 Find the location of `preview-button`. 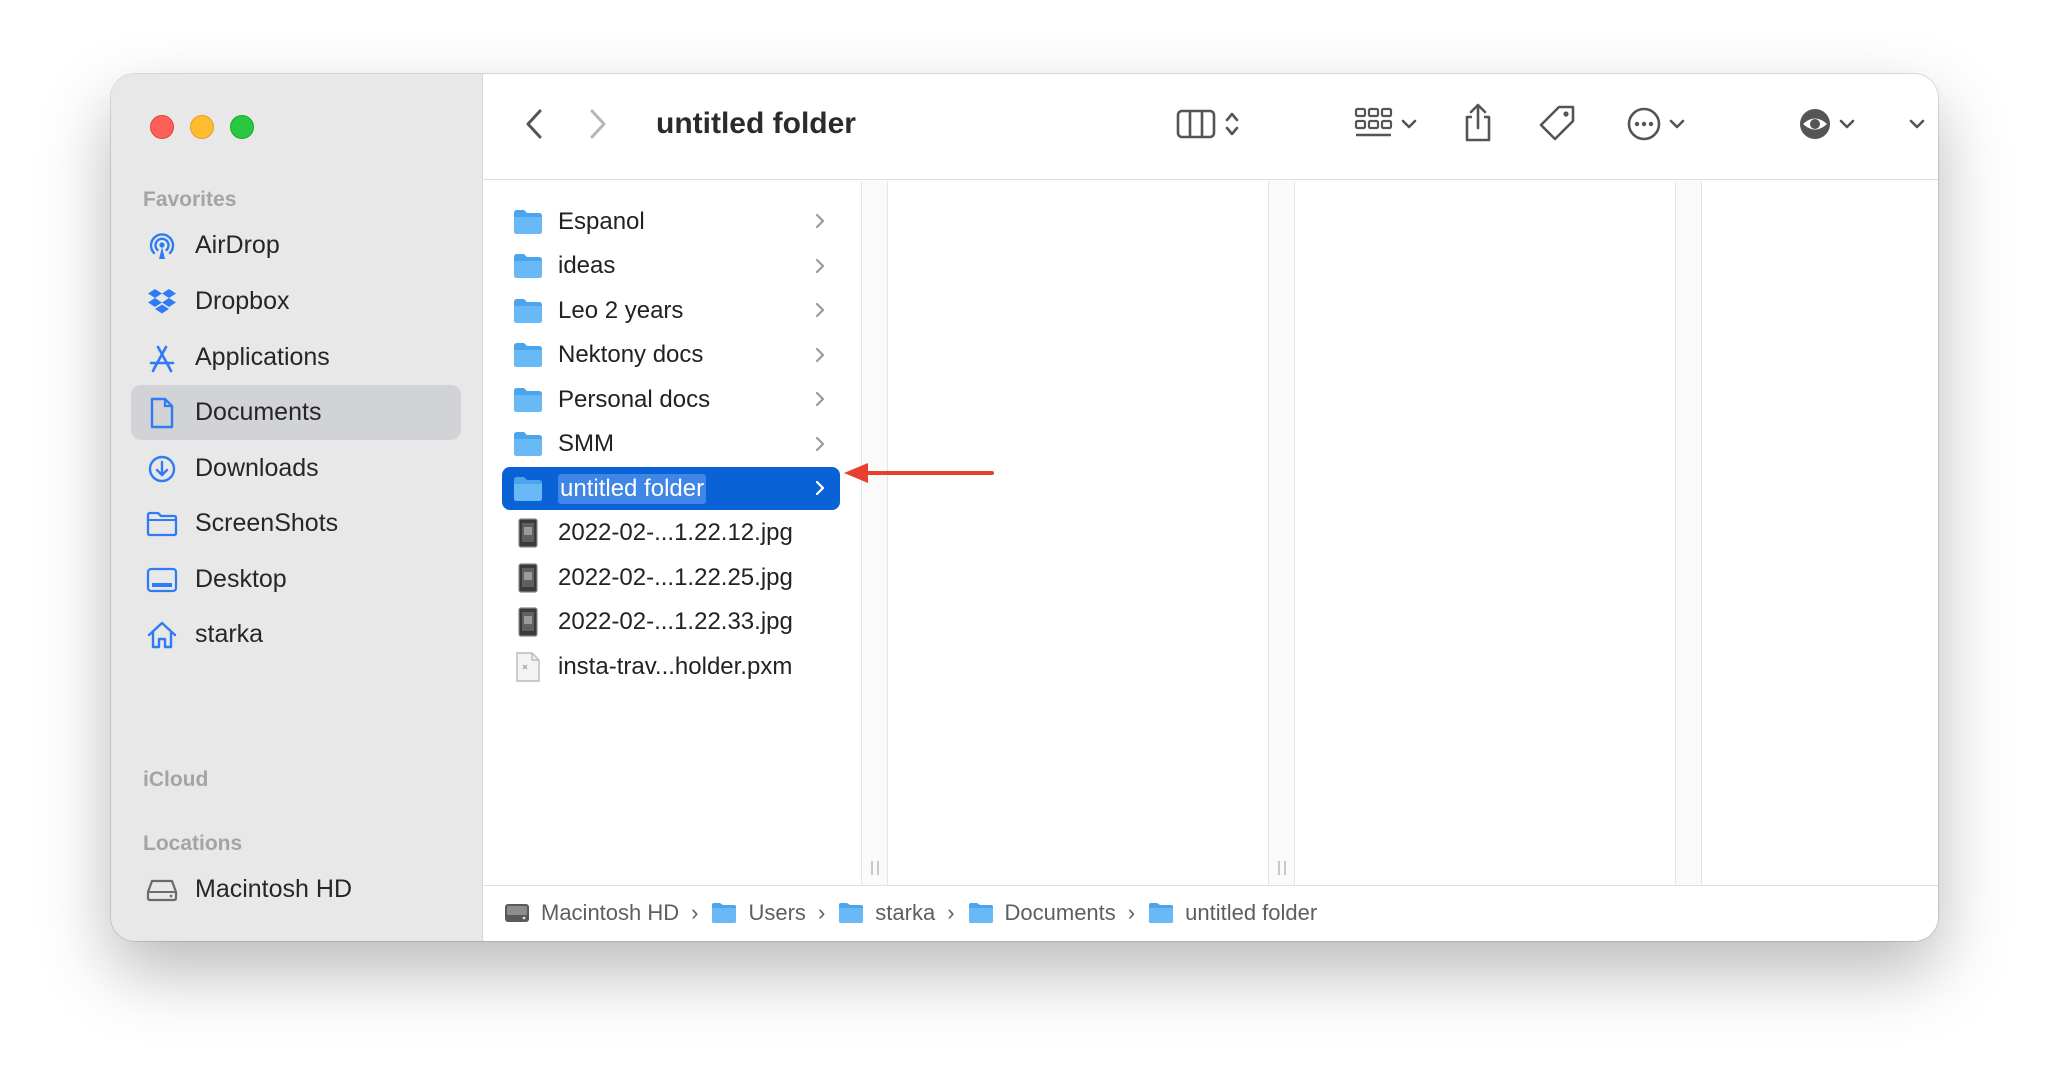

preview-button is located at coordinates (1827, 126).